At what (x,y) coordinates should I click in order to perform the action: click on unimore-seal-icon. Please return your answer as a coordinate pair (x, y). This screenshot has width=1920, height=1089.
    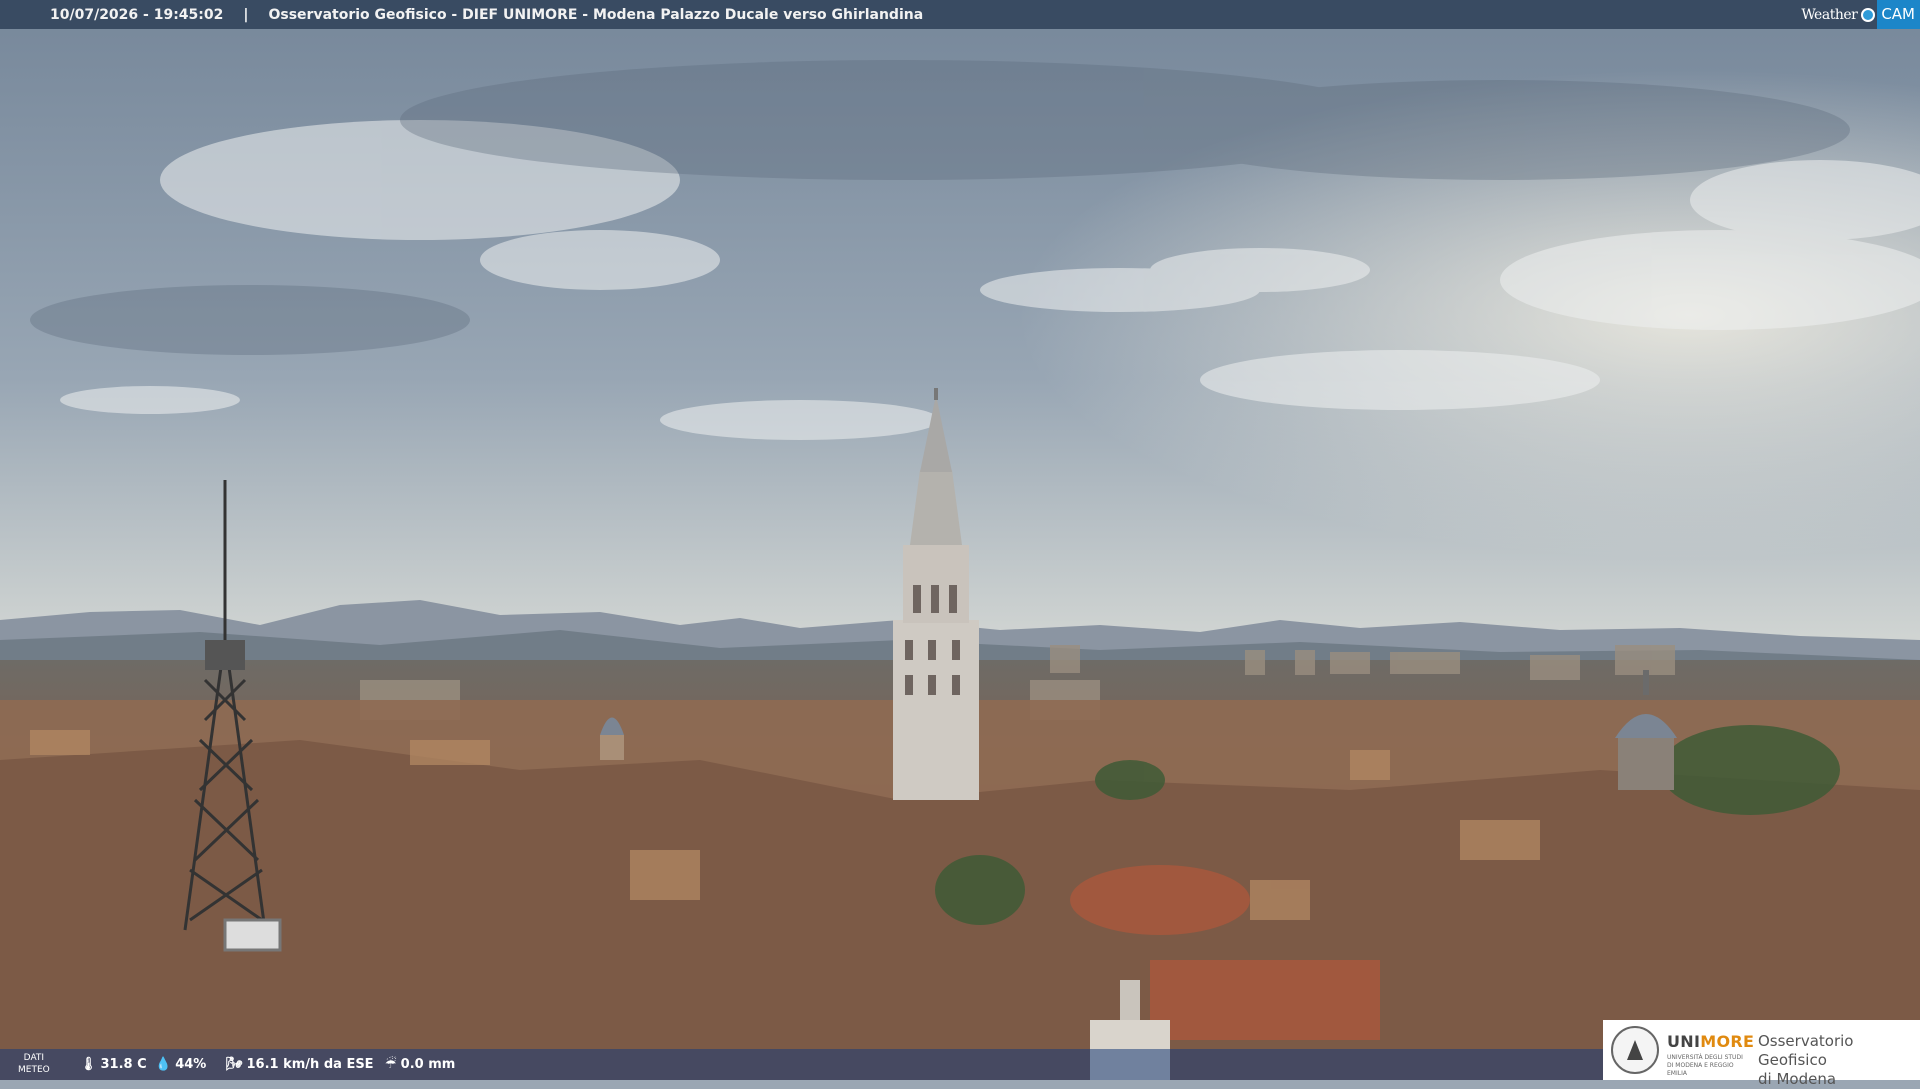
    Looking at the image, I should click on (1635, 1050).